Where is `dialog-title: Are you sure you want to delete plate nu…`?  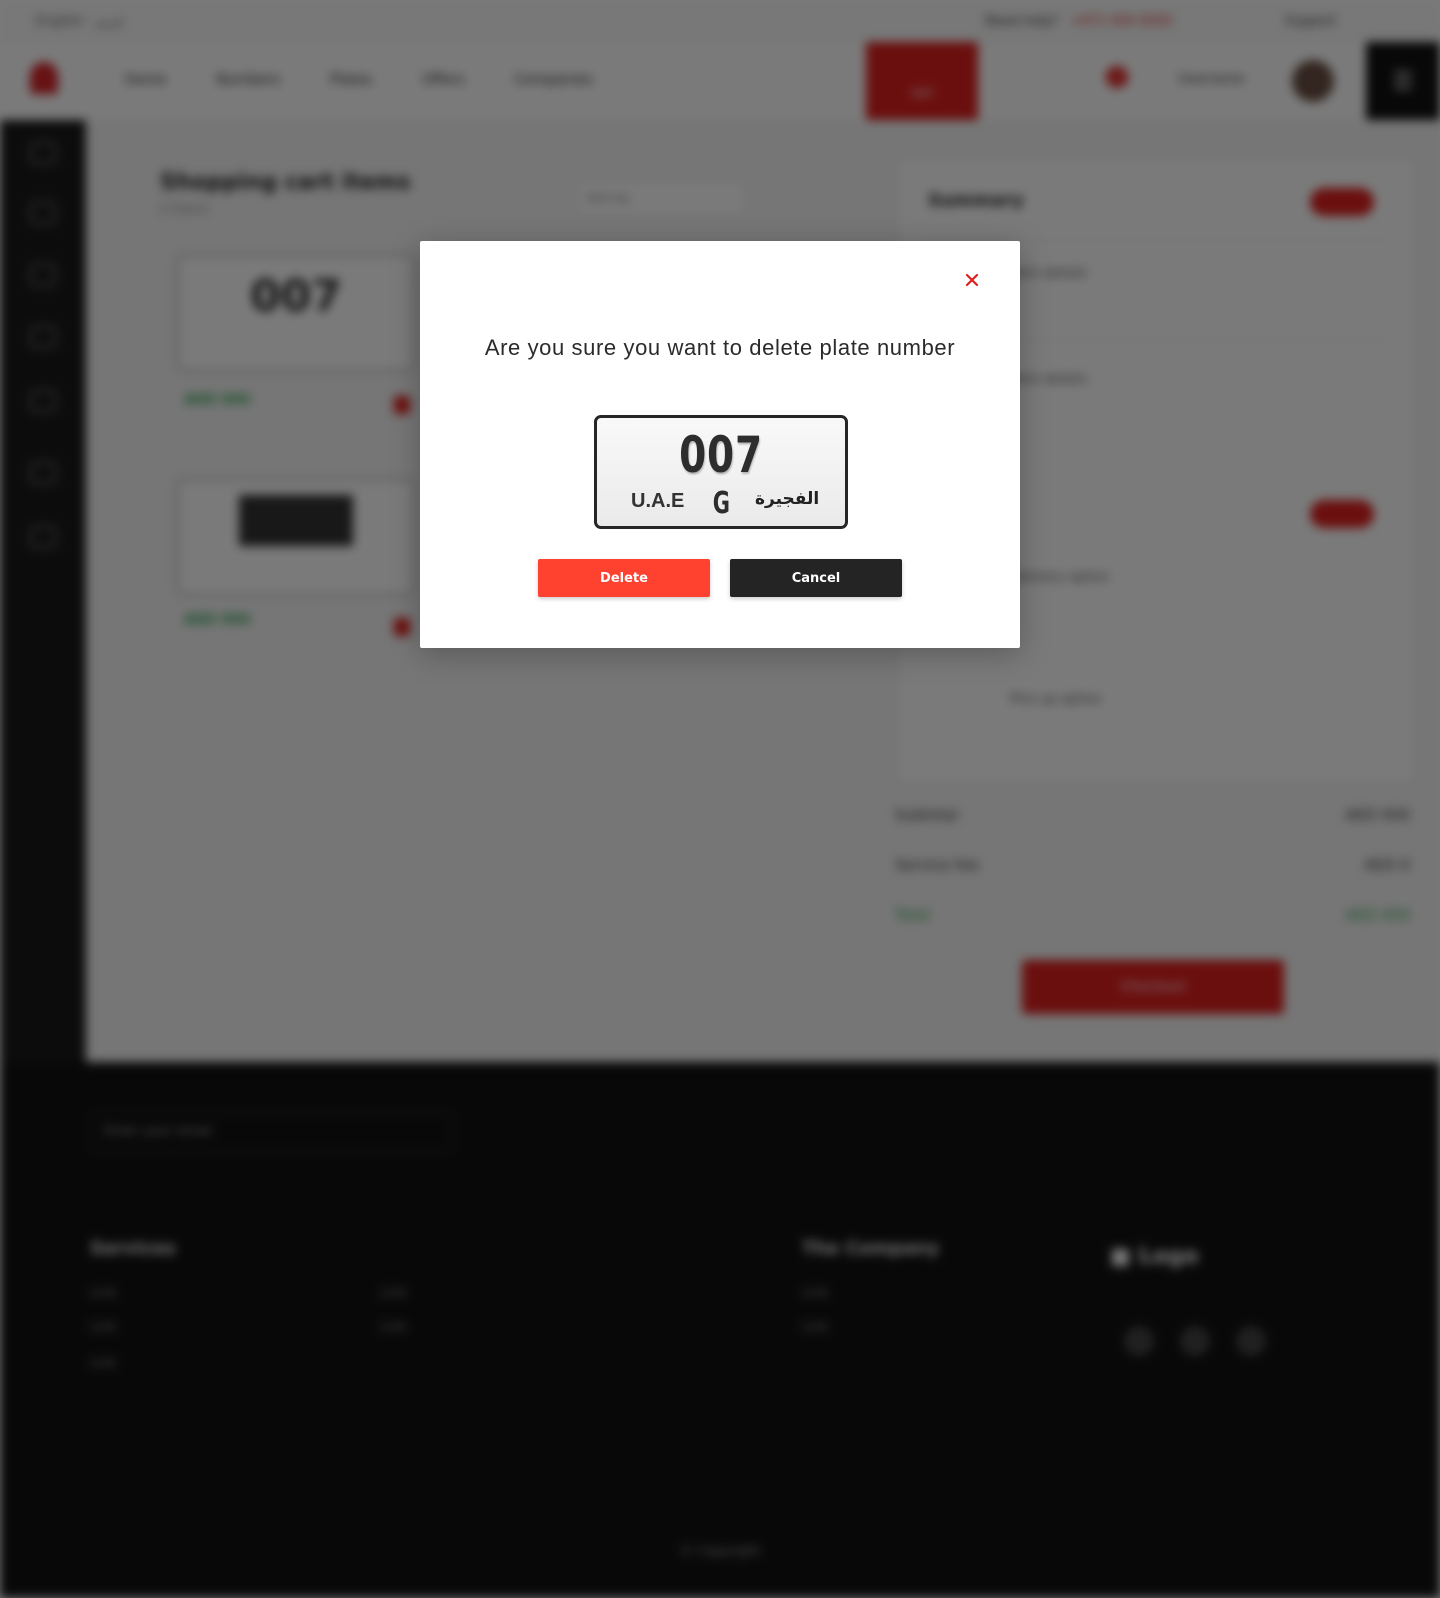
dialog-title: Are you sure you want to delete plate nu… is located at coordinates (720, 347).